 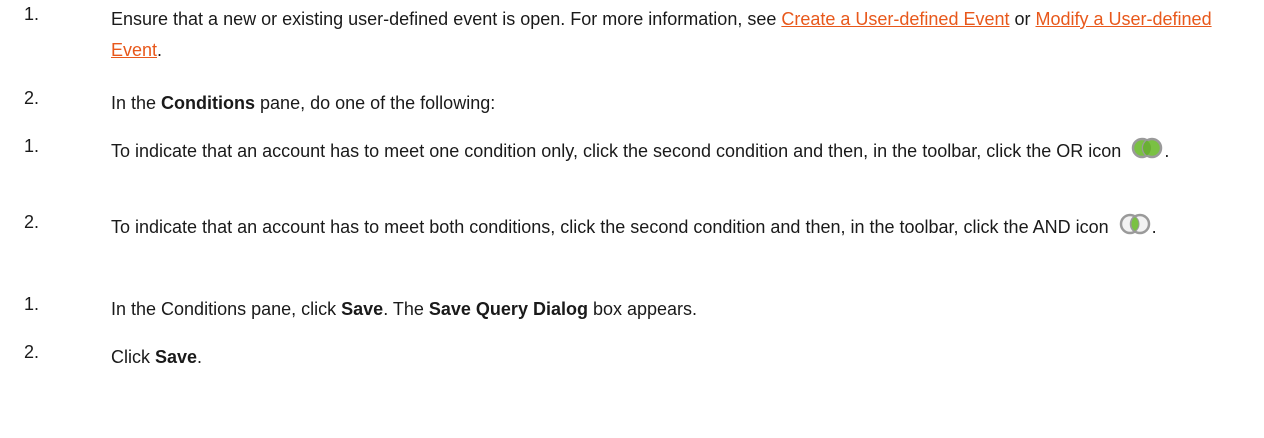 I want to click on step-text-part: In the, so click(x=136, y=103).